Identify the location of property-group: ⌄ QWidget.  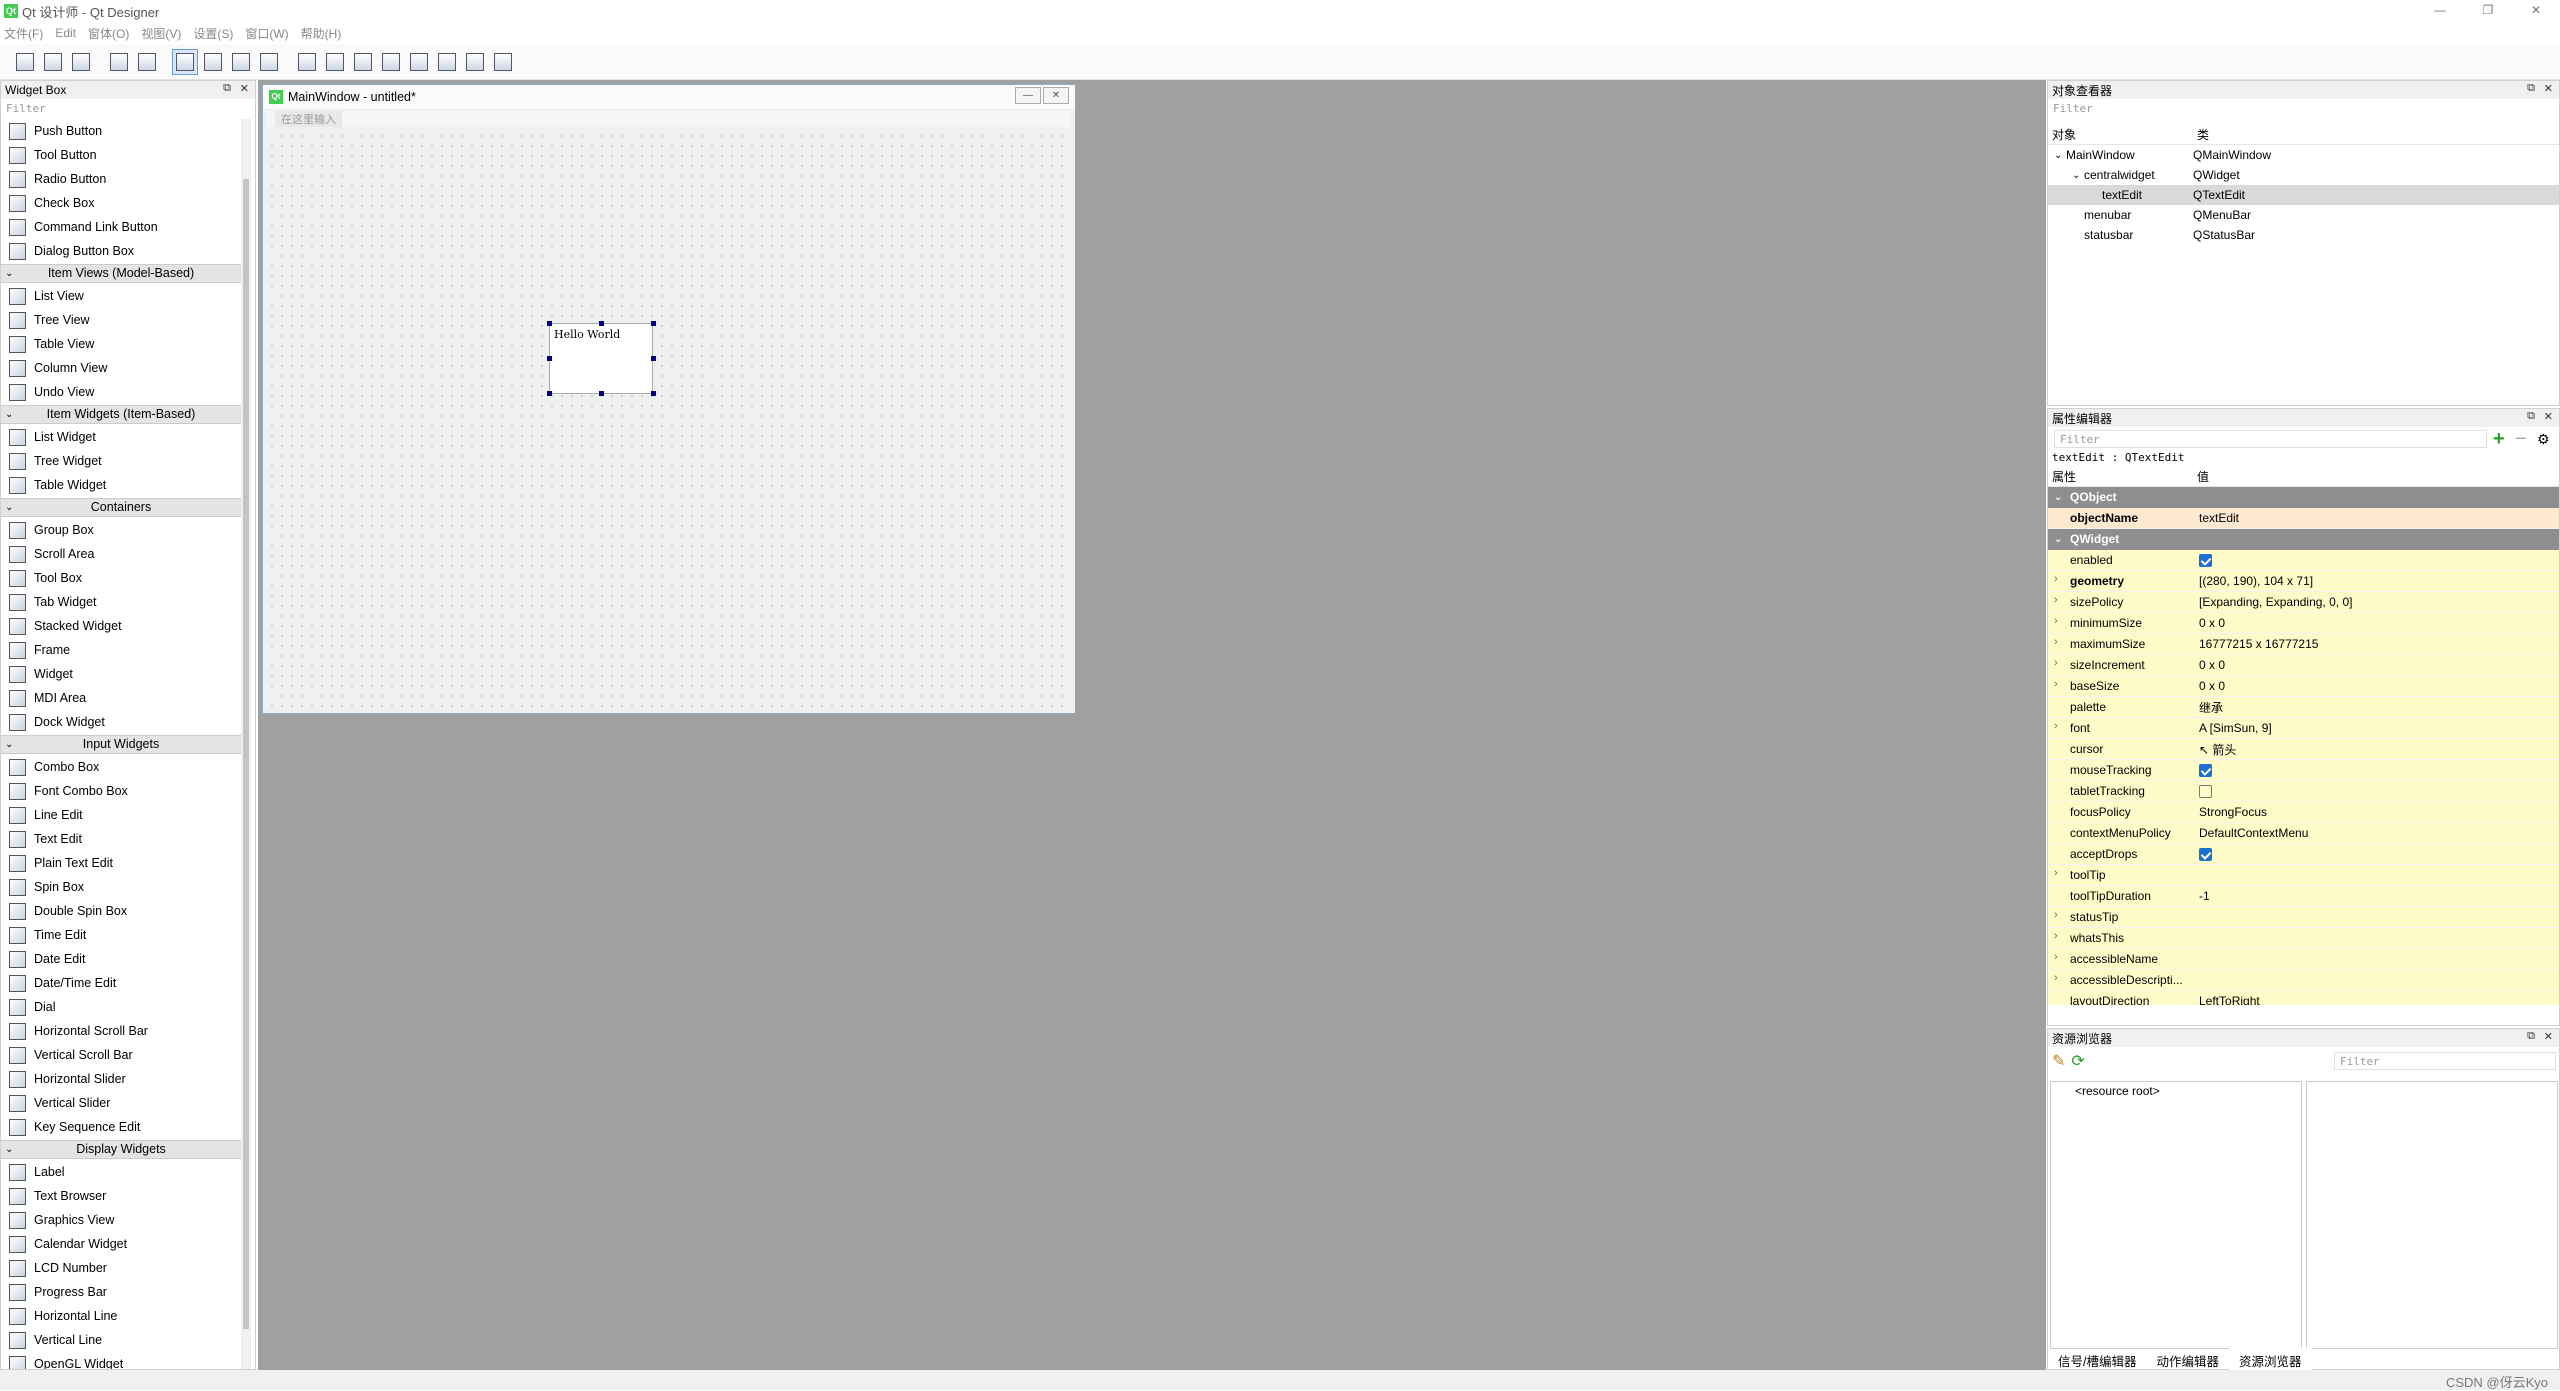
(2303, 539).